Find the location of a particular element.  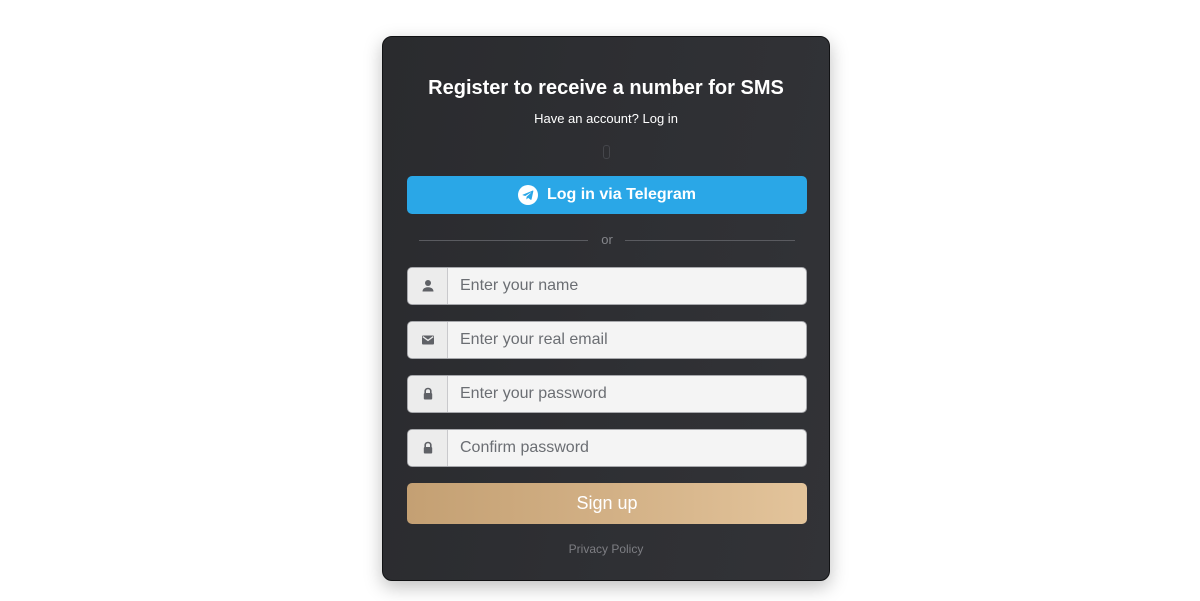

confirm-password-field-addon is located at coordinates (428, 448).